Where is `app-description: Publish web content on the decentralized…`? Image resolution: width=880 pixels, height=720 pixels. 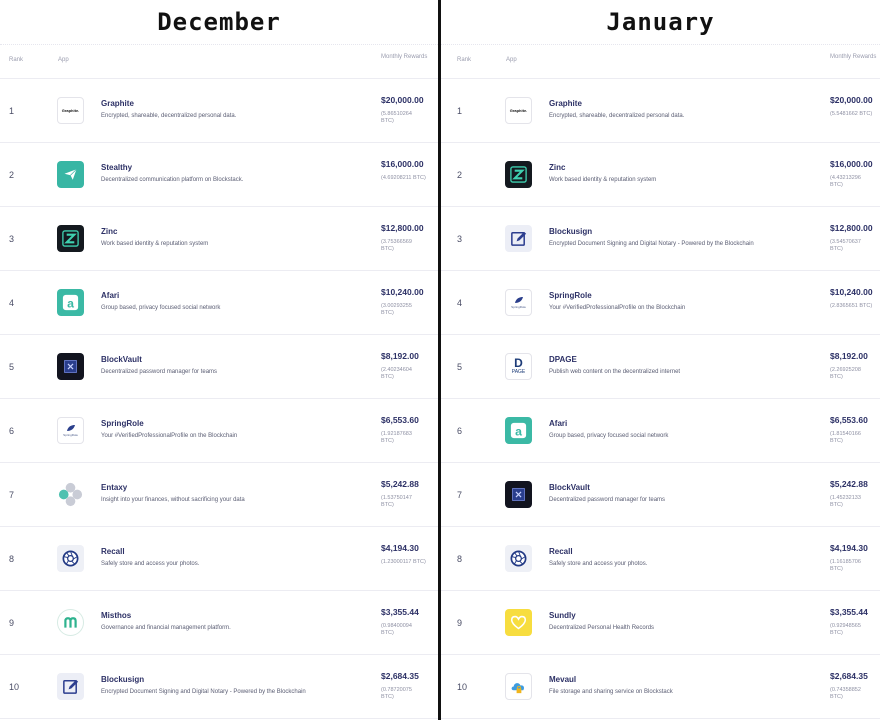 app-description: Publish web content on the decentralized… is located at coordinates (615, 372).